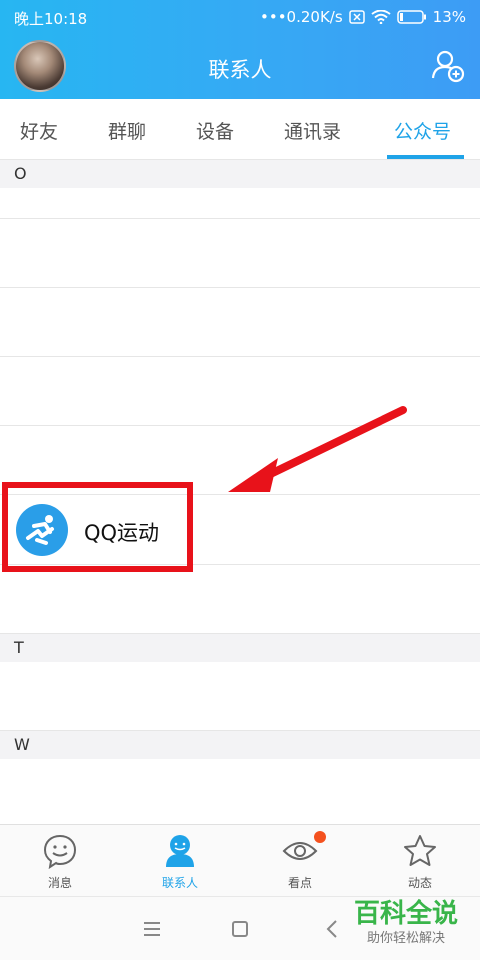 Image resolution: width=480 pixels, height=960 pixels. I want to click on menu-icon, so click(152, 929).